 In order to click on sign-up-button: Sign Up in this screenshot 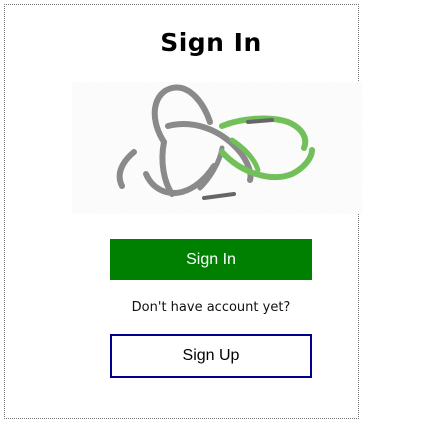, I will do `click(211, 356)`.